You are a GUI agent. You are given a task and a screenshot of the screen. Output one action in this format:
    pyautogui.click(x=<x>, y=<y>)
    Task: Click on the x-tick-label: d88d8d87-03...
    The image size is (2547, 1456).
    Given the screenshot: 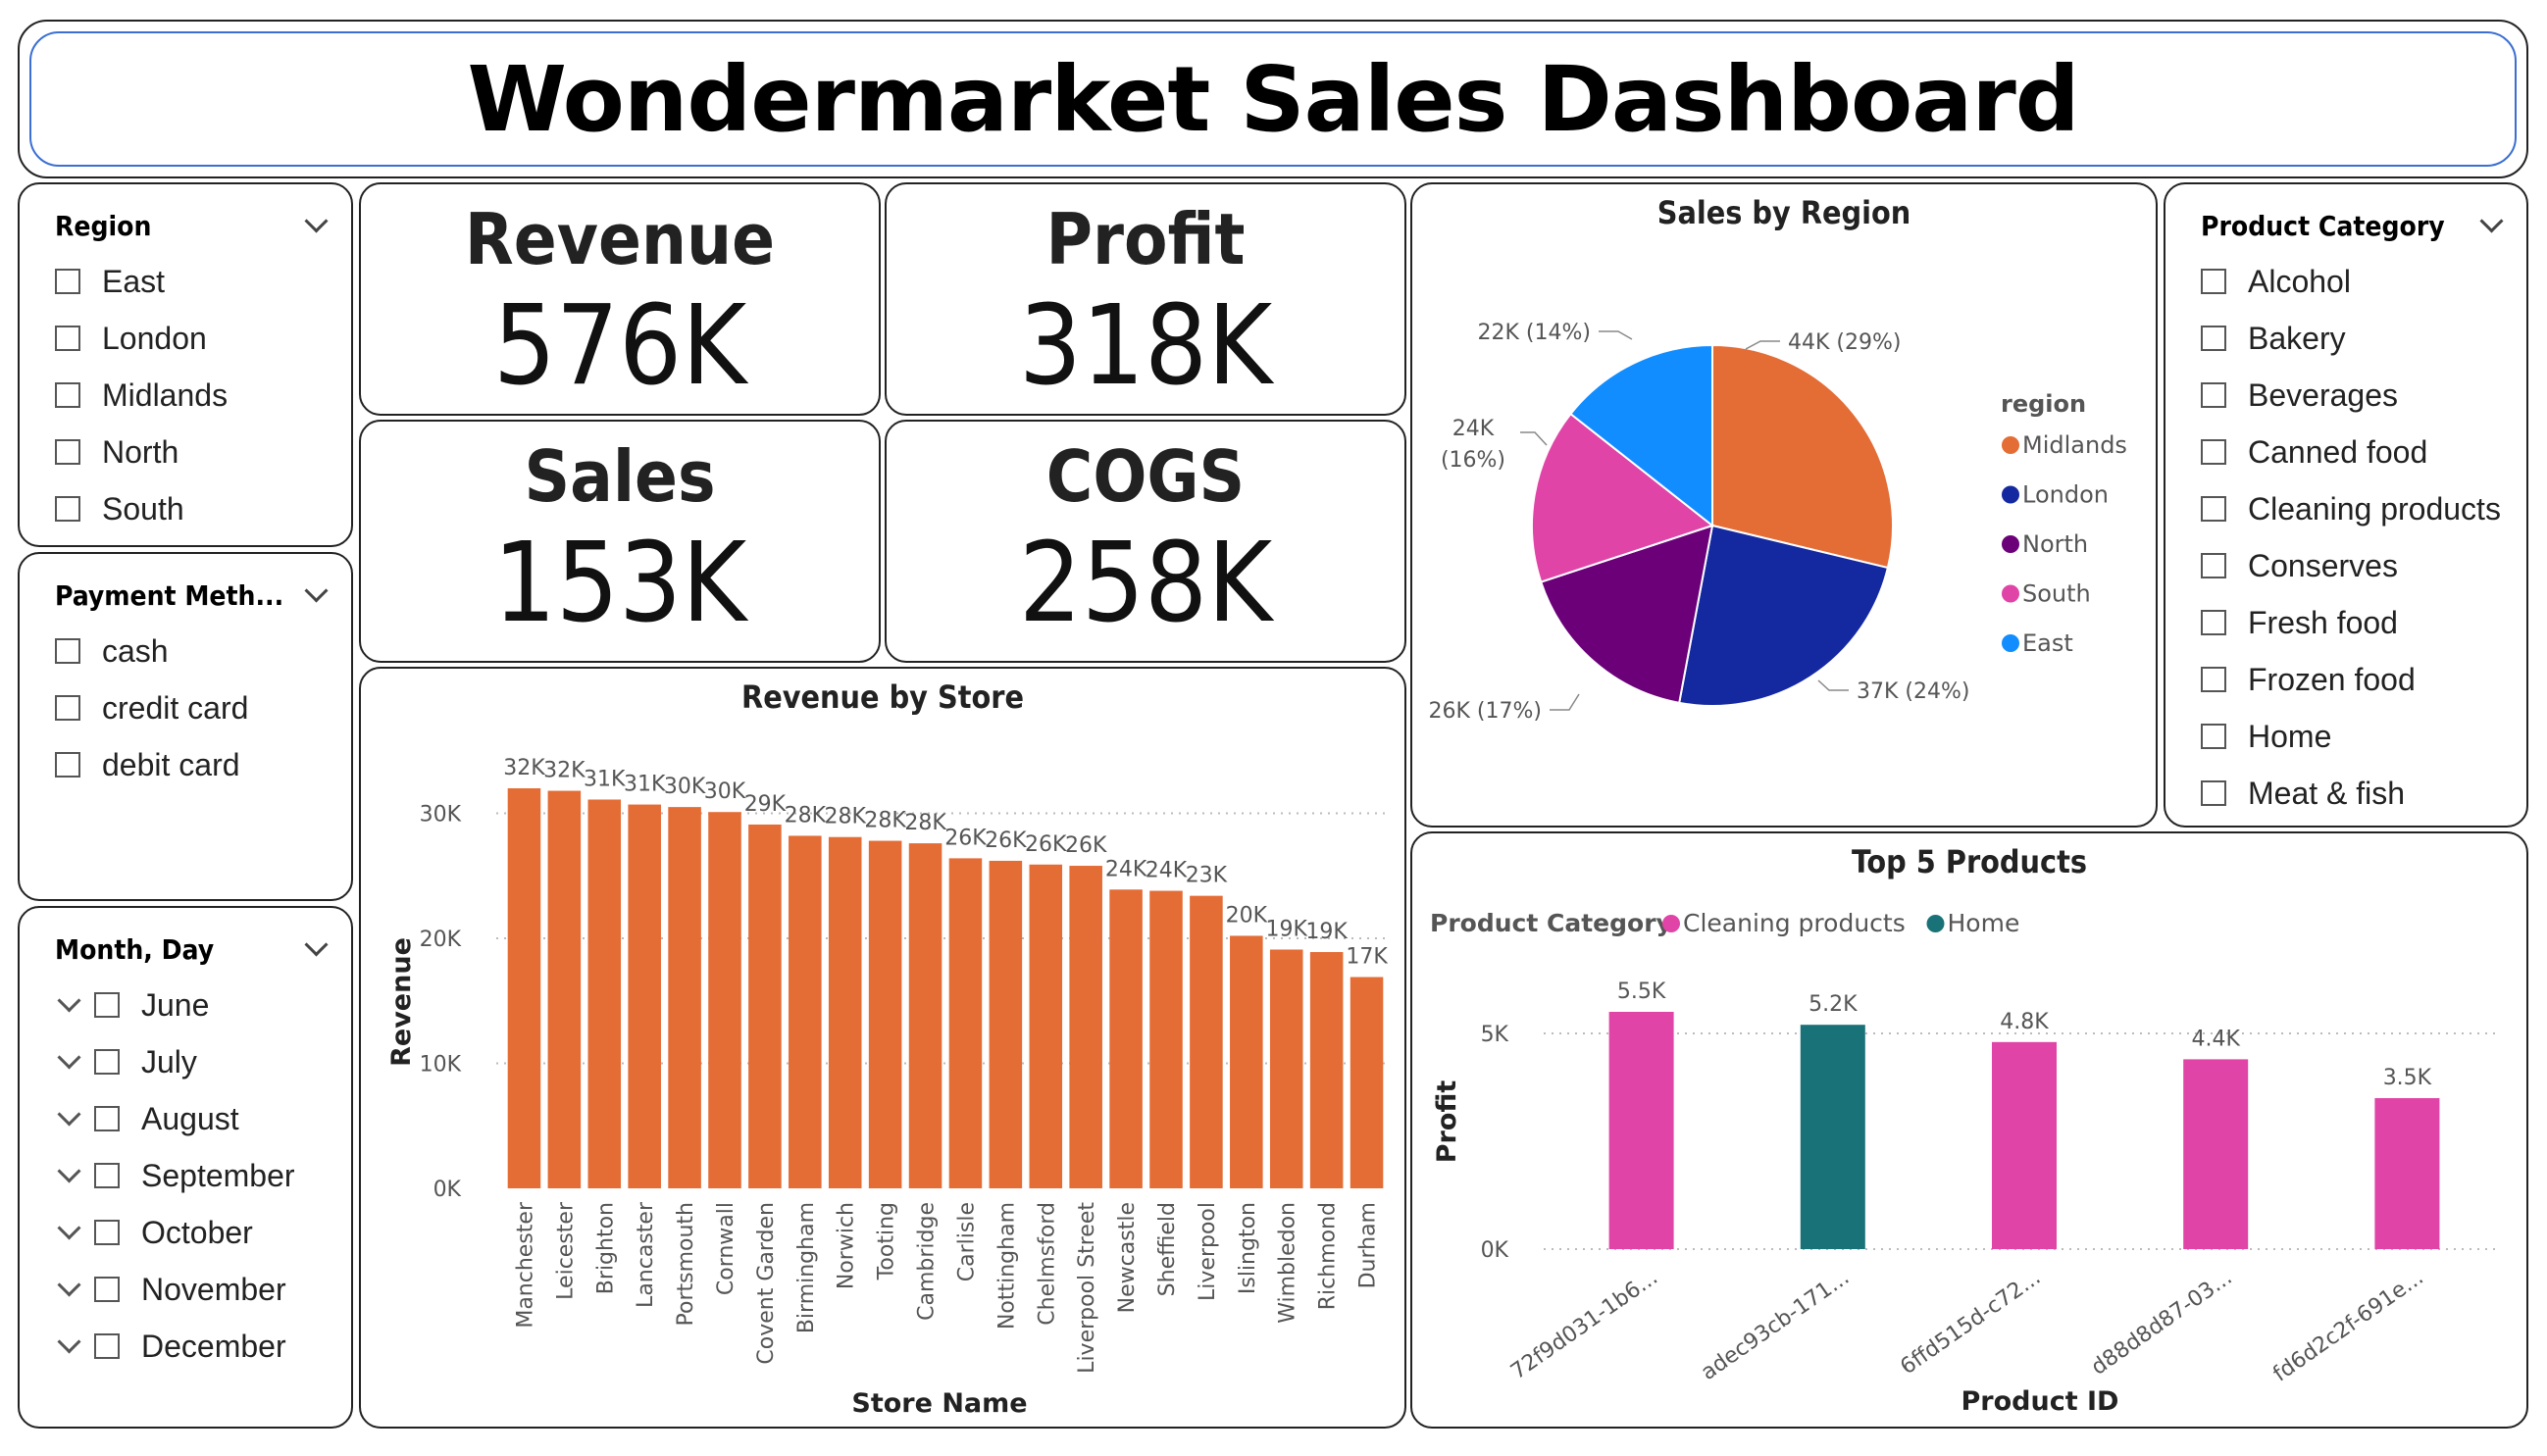 What is the action you would take?
    pyautogui.click(x=2162, y=1322)
    